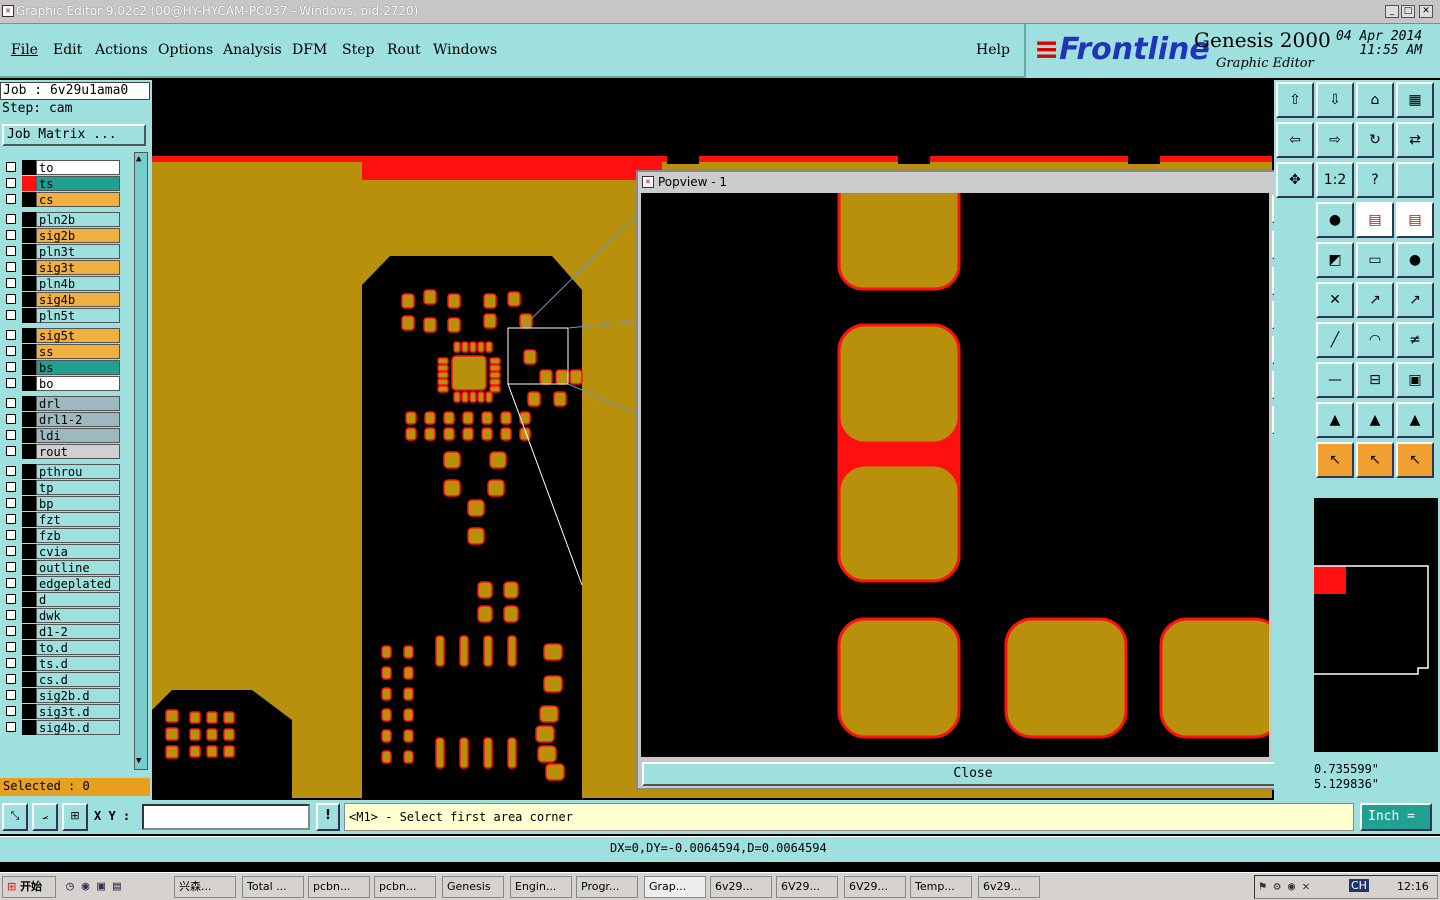  What do you see at coordinates (1375, 420) in the screenshot?
I see `polygon-edit-icon: ▲` at bounding box center [1375, 420].